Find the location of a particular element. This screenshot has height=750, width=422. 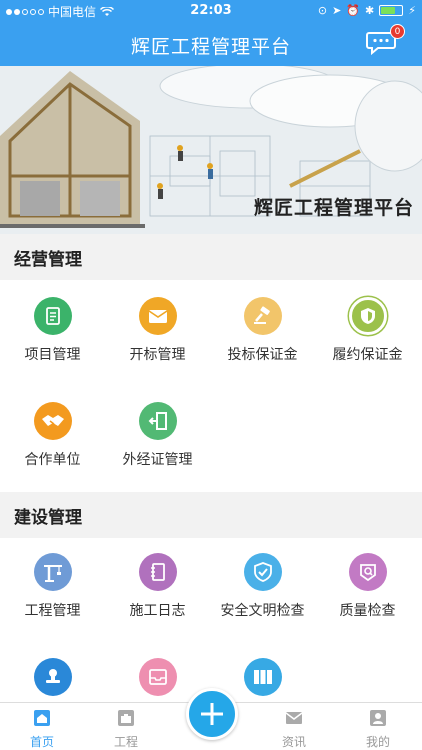

status-indicators: ⊙ ➤ ⏰ ✱ ⚡ is located at coordinates (367, 10).